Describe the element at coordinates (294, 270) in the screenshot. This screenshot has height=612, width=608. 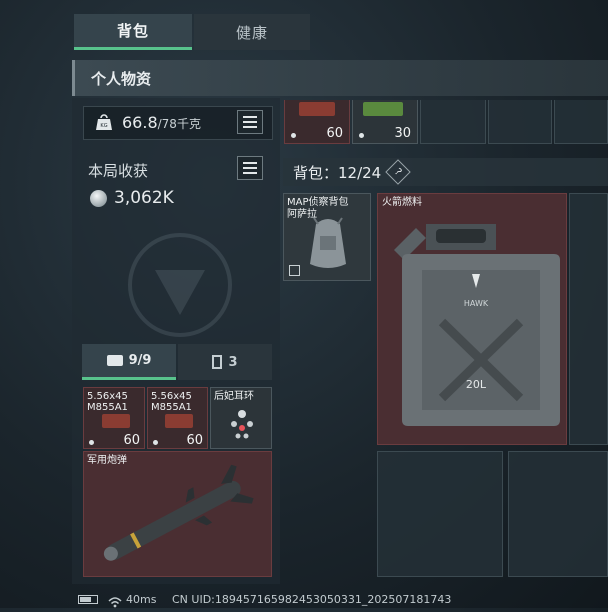
I see `unequip-icon` at that location.